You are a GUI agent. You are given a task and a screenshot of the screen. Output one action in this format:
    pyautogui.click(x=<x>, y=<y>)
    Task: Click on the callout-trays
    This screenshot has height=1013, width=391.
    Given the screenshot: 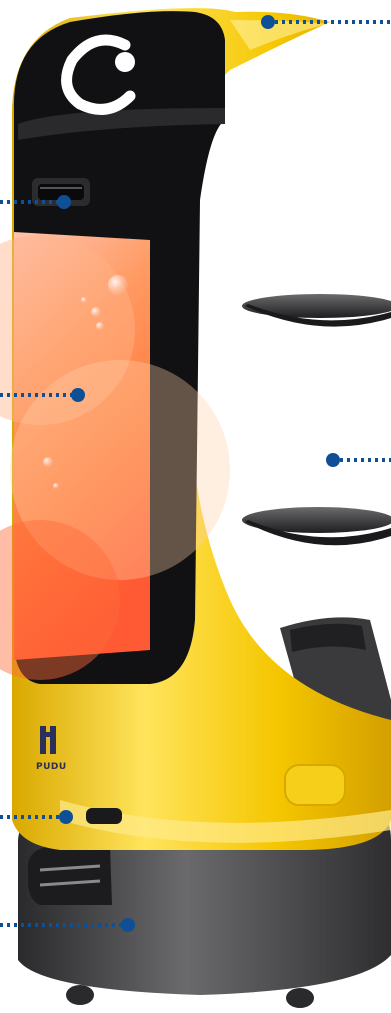 What is the action you would take?
    pyautogui.click(x=358, y=460)
    